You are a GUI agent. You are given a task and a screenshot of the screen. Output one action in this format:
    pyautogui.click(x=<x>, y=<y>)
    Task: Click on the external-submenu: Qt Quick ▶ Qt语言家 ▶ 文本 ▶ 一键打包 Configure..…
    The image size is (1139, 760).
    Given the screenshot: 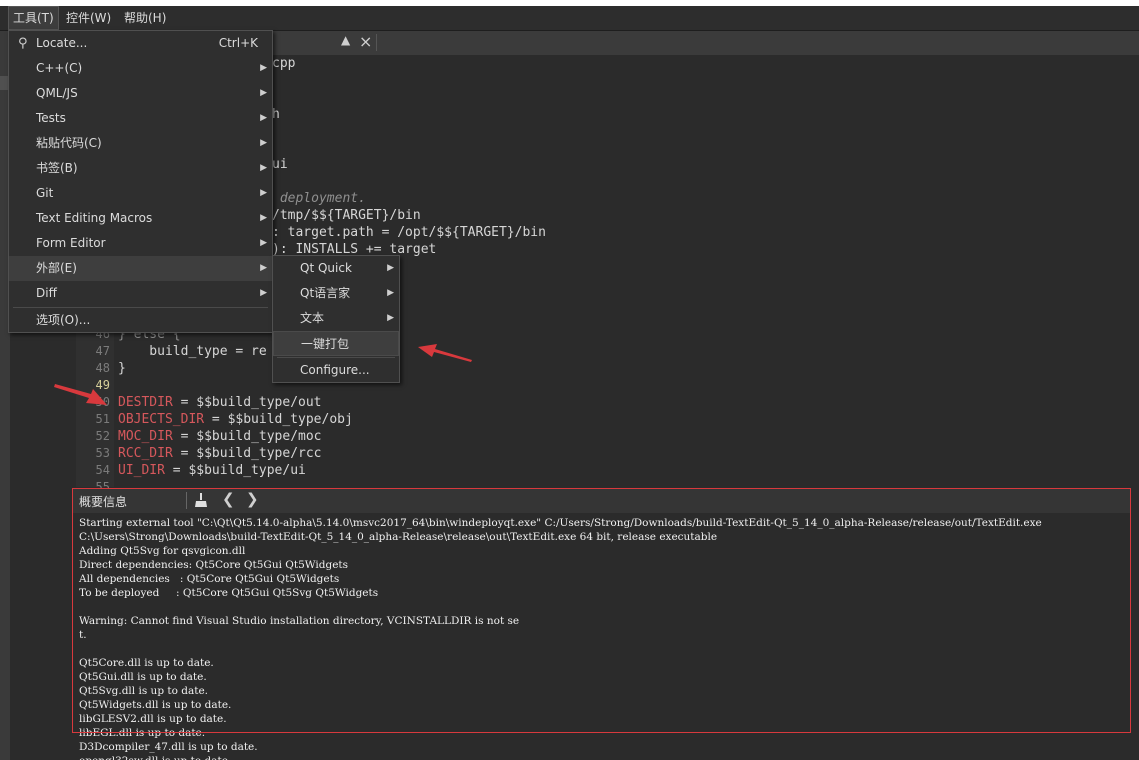 What is the action you would take?
    pyautogui.click(x=336, y=319)
    